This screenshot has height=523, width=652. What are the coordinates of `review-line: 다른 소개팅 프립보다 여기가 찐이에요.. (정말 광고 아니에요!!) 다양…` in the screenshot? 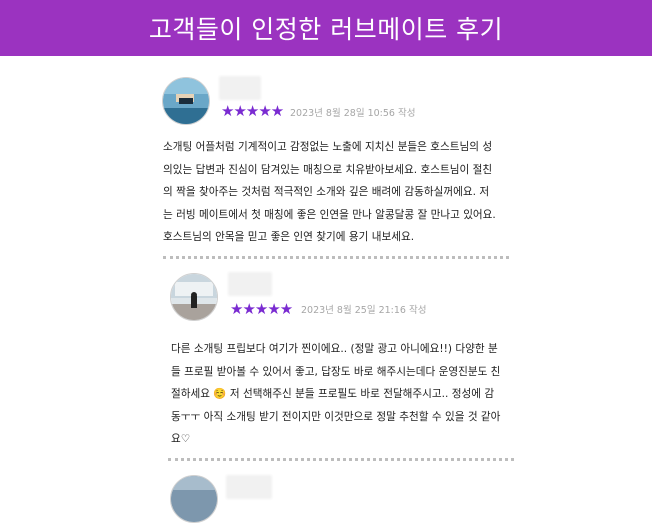 It's located at (334, 349).